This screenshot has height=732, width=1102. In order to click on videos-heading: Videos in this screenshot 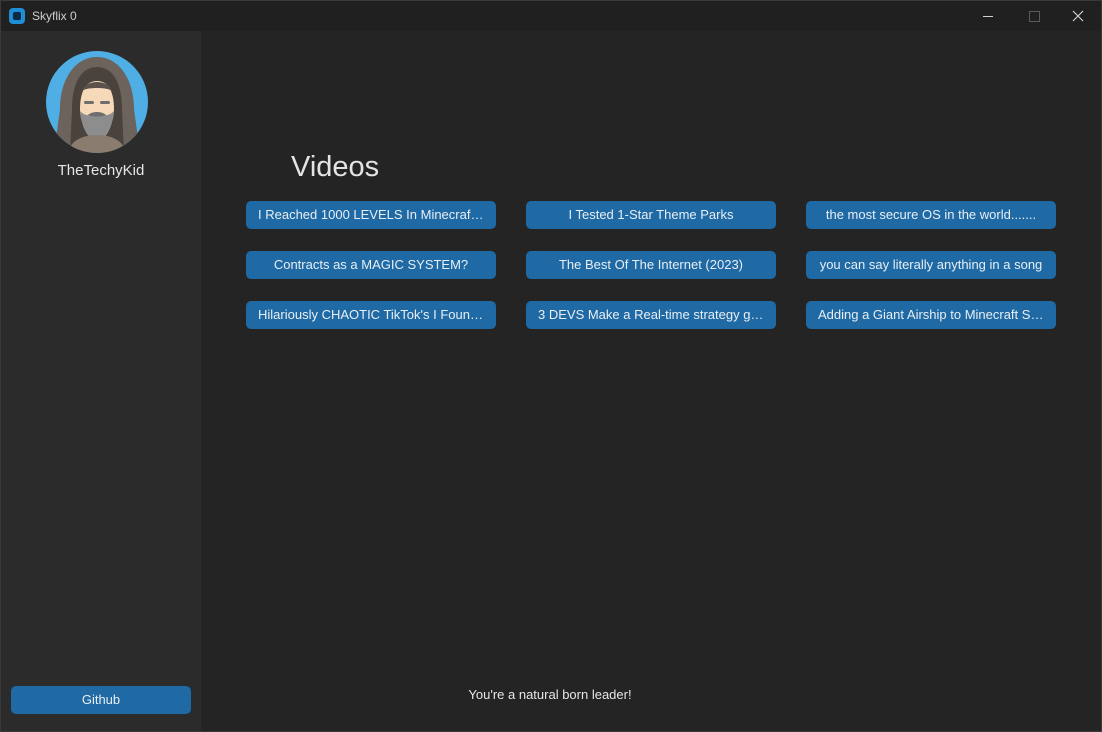, I will do `click(335, 167)`.